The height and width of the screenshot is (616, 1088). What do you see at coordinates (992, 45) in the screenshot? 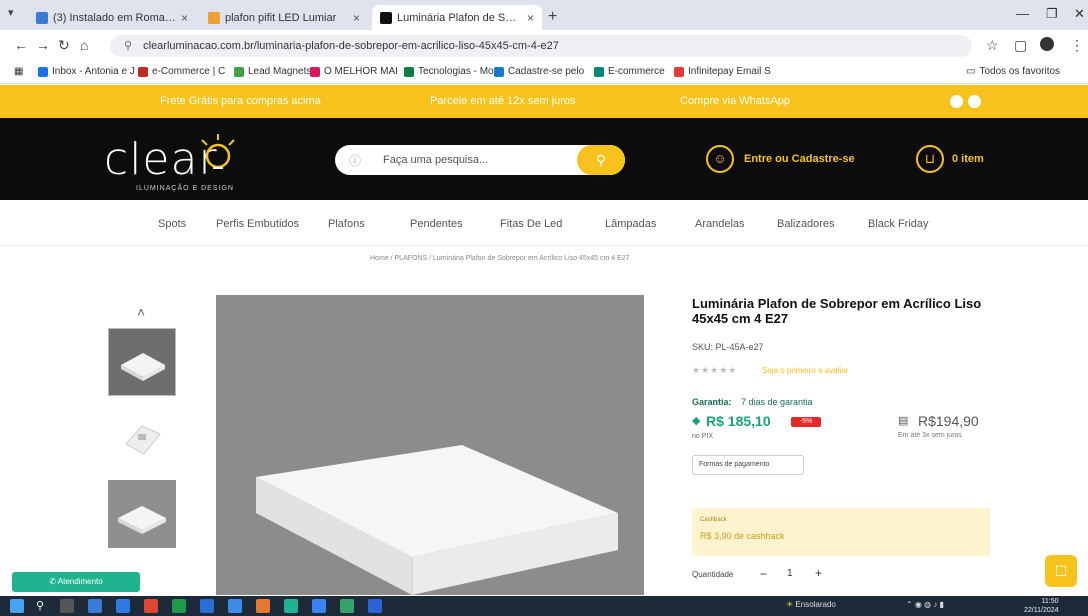
I see `bookmark-star-icon: ☆` at bounding box center [992, 45].